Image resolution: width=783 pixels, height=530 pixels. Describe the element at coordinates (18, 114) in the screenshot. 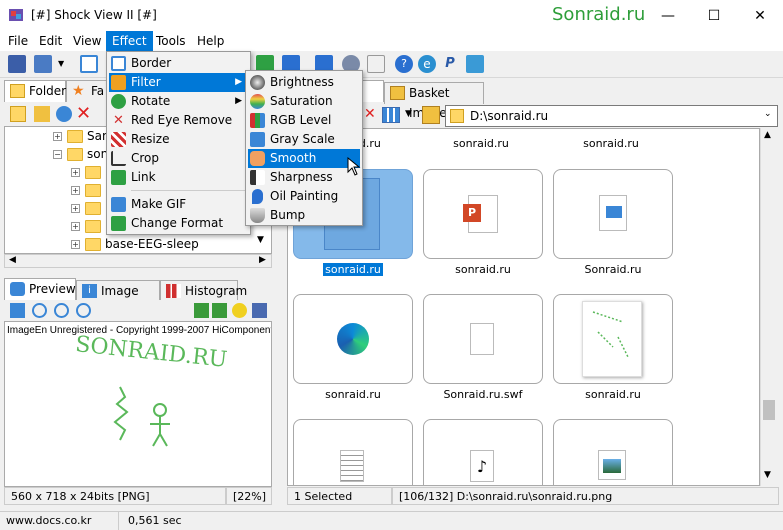

I see `new-folder-icon` at that location.